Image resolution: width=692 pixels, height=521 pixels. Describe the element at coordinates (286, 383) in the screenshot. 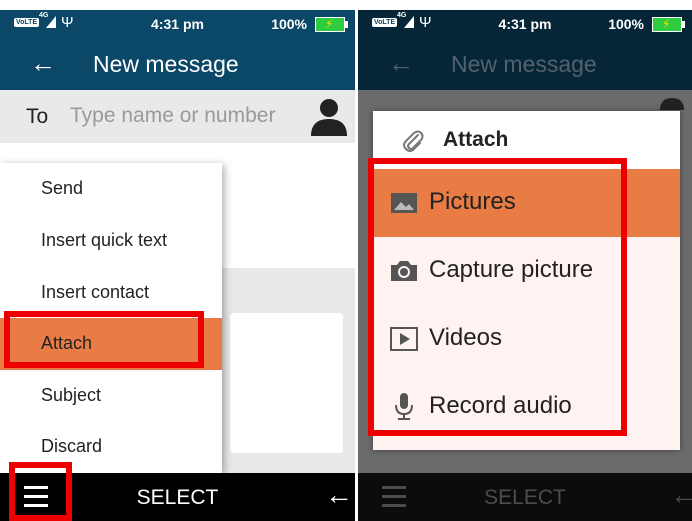

I see `message-field` at that location.